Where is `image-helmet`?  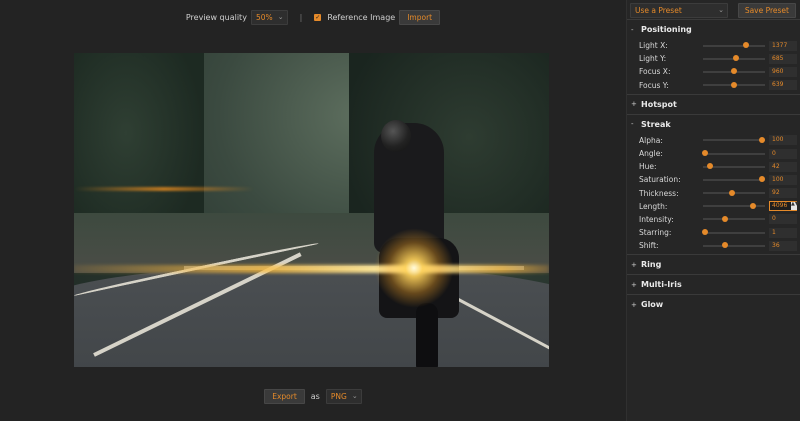 image-helmet is located at coordinates (396, 136).